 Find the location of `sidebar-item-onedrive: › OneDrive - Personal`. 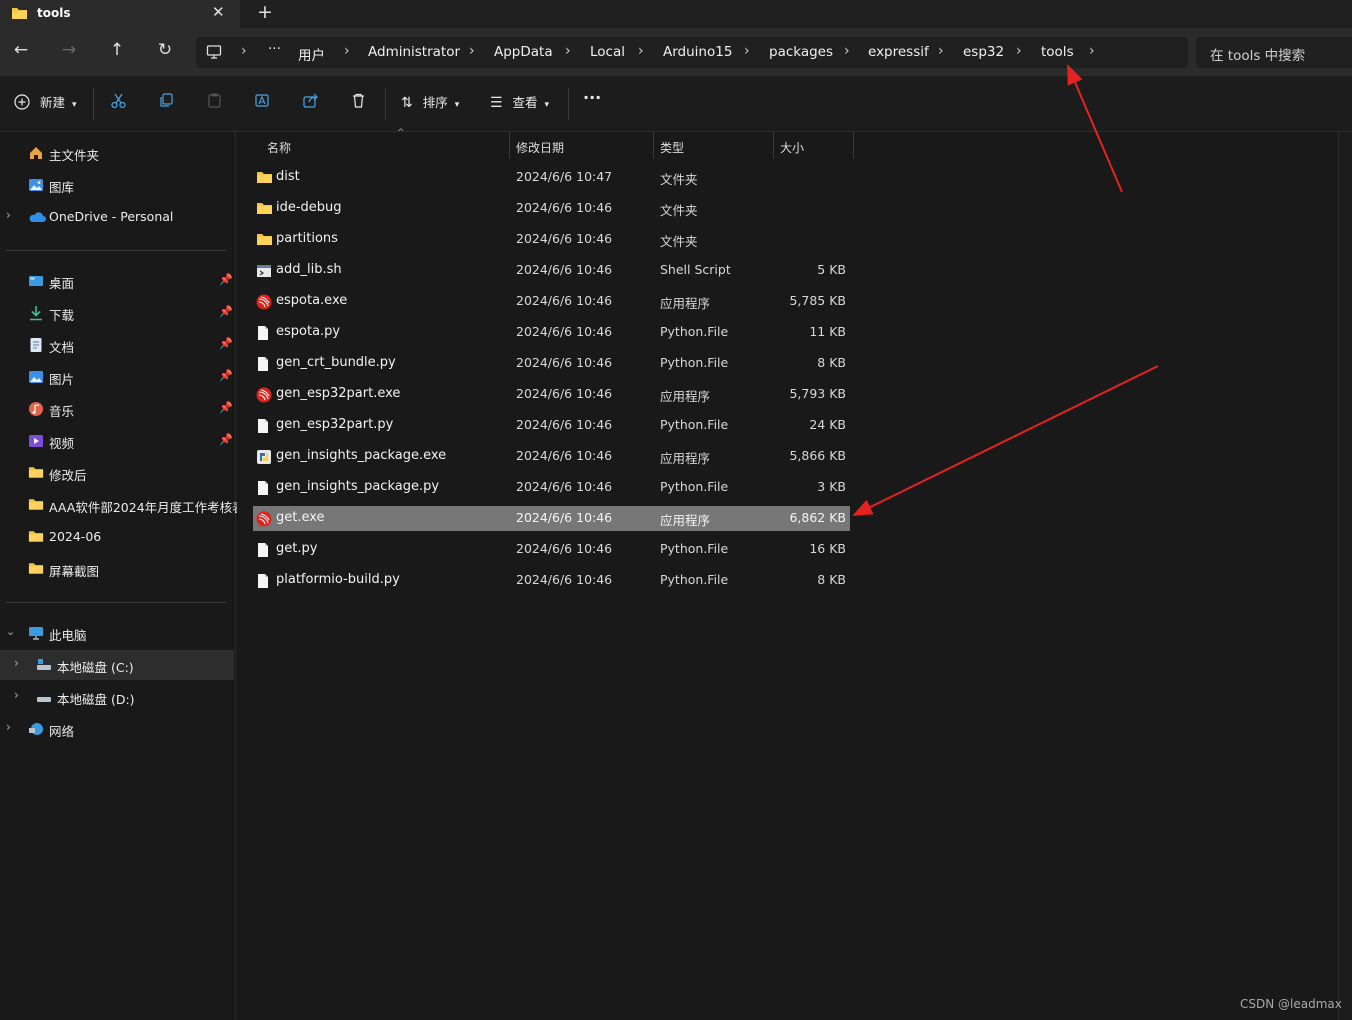

sidebar-item-onedrive: › OneDrive - Personal is located at coordinates (117, 217).